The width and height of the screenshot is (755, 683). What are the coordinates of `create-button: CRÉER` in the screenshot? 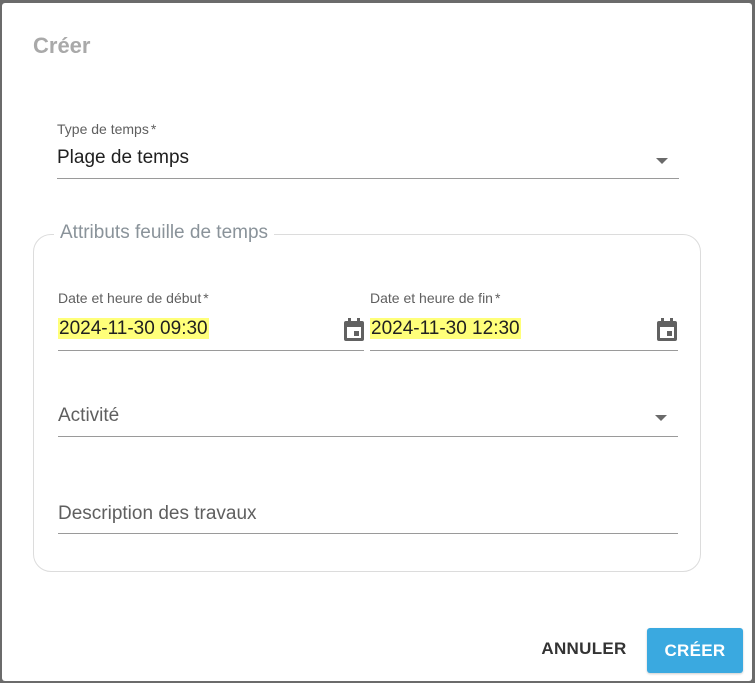 It's located at (695, 650).